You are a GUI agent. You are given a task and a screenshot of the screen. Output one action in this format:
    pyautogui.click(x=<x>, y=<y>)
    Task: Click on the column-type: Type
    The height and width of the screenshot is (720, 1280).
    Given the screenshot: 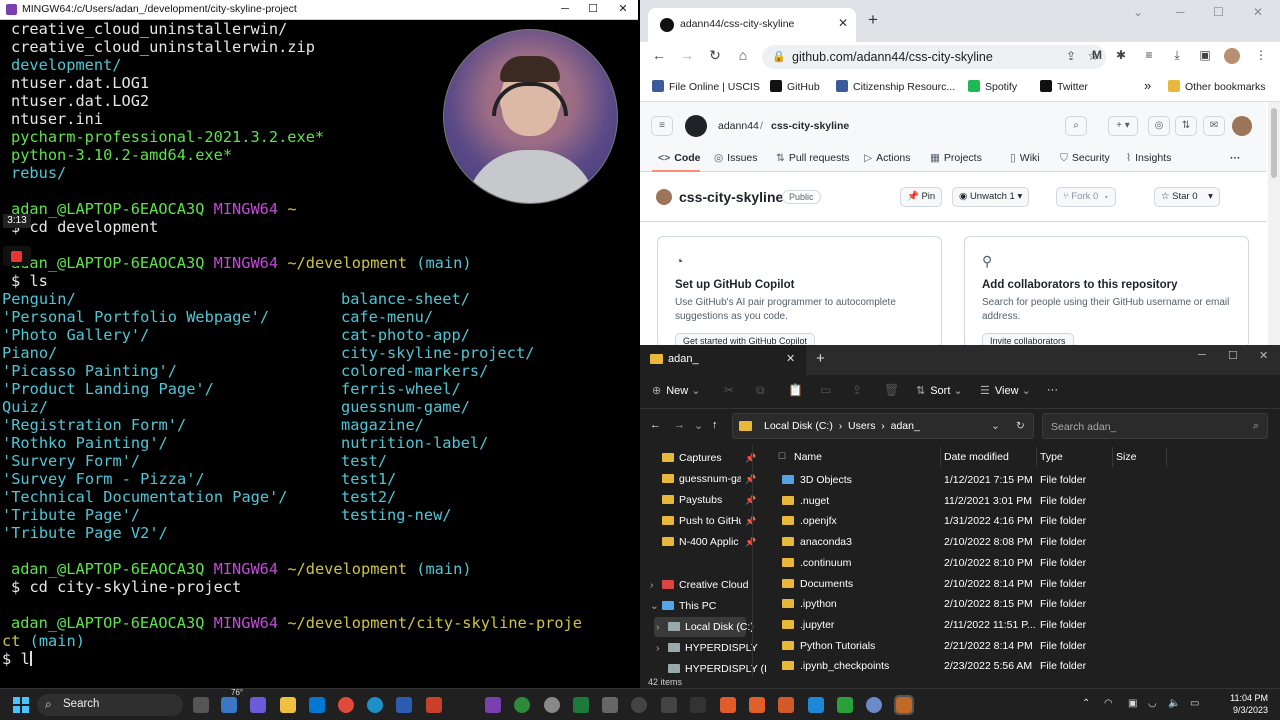 What is the action you would take?
    pyautogui.click(x=1051, y=457)
    